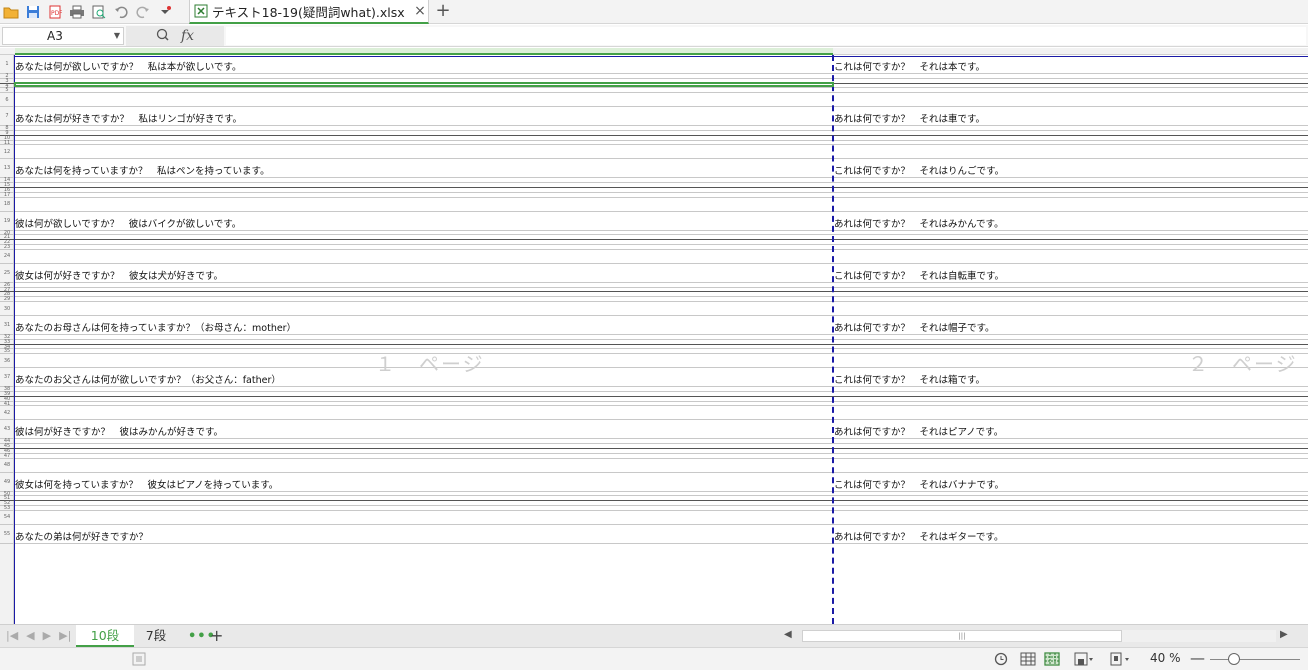  Describe the element at coordinates (119, 275) in the screenshot. I see `cell-column-a: 彼女は何が好きですか？ 彼女は犬が好きです。` at that location.